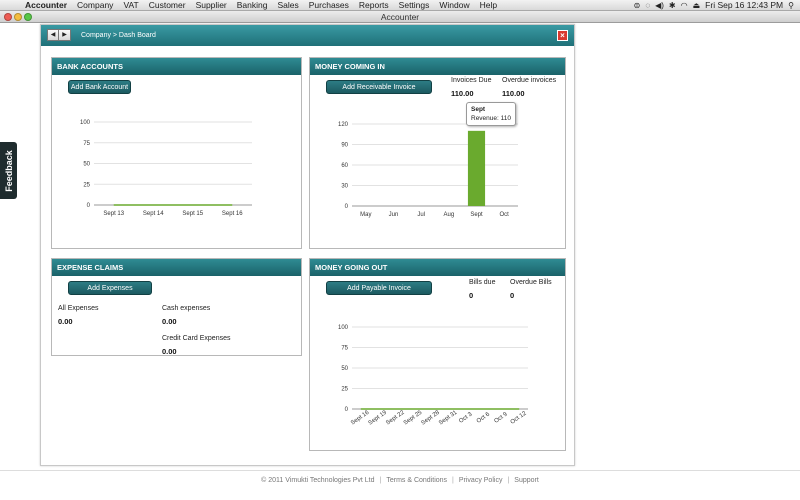 Image resolution: width=800 pixels, height=500 pixels. What do you see at coordinates (99, 87) in the screenshot?
I see `add-bank-account-button: Add Bank Account` at bounding box center [99, 87].